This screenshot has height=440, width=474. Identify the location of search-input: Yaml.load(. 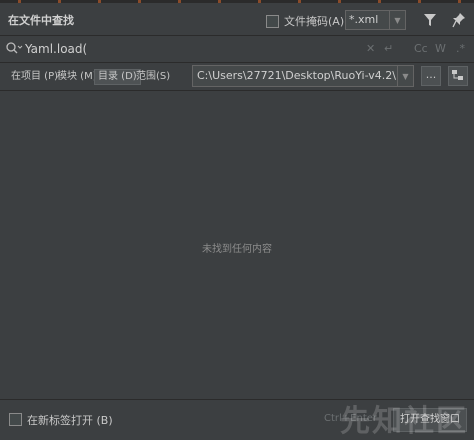
(185, 49).